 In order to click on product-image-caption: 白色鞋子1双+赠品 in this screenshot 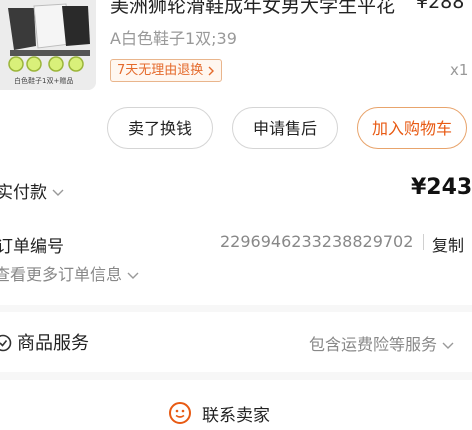, I will do `click(44, 81)`.